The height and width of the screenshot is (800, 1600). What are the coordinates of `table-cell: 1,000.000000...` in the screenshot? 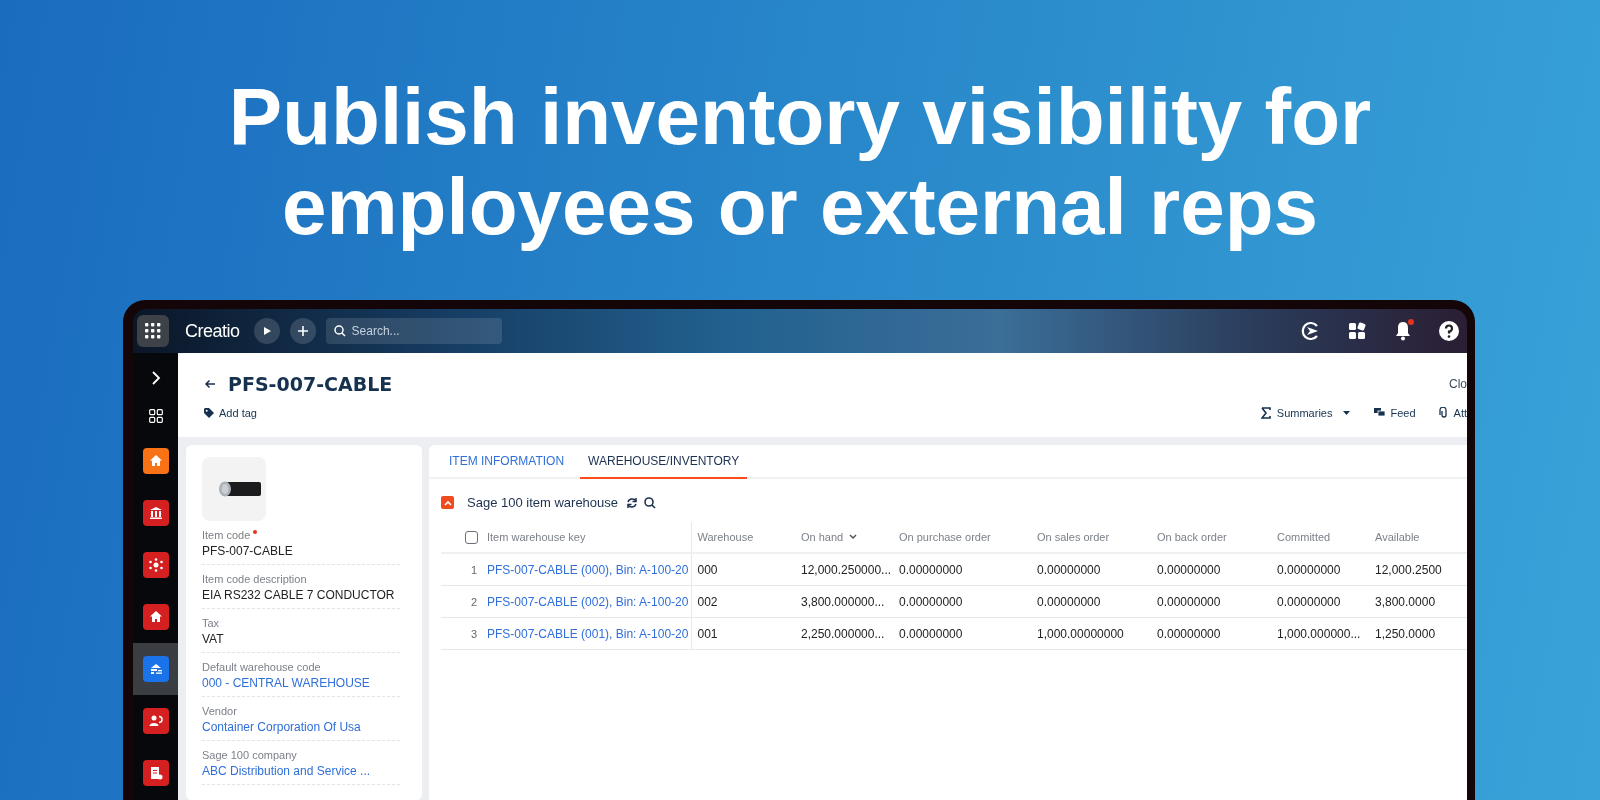 It's located at (1319, 633).